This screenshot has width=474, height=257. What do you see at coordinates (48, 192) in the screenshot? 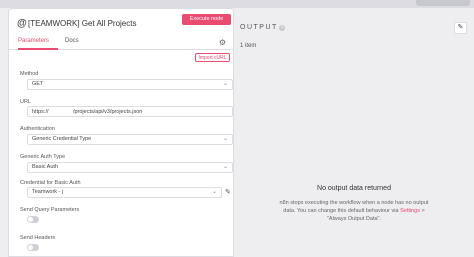
I see `credential-value: Teamwork - j` at bounding box center [48, 192].